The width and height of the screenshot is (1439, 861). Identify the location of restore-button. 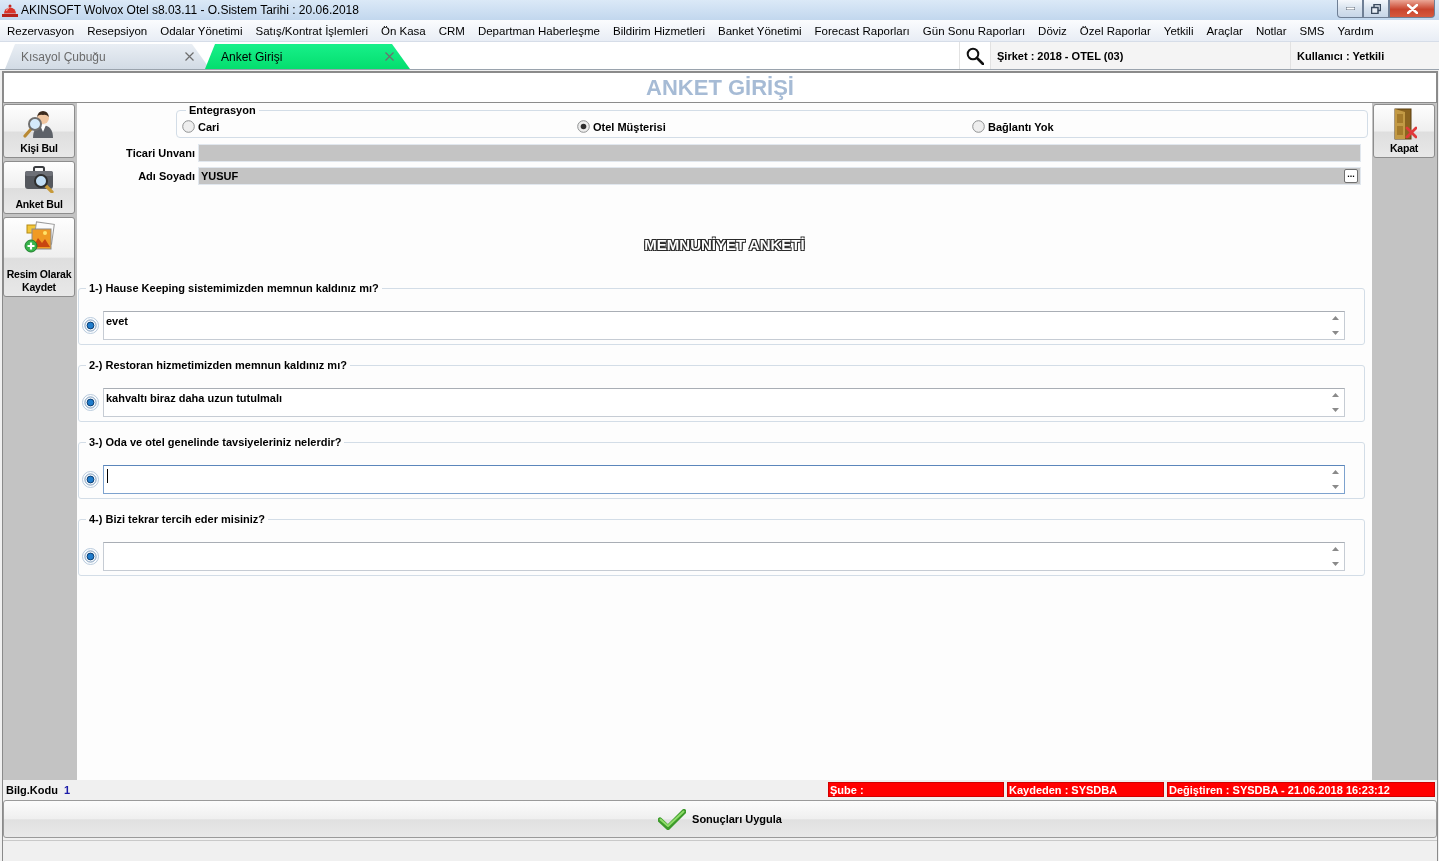
(1376, 9).